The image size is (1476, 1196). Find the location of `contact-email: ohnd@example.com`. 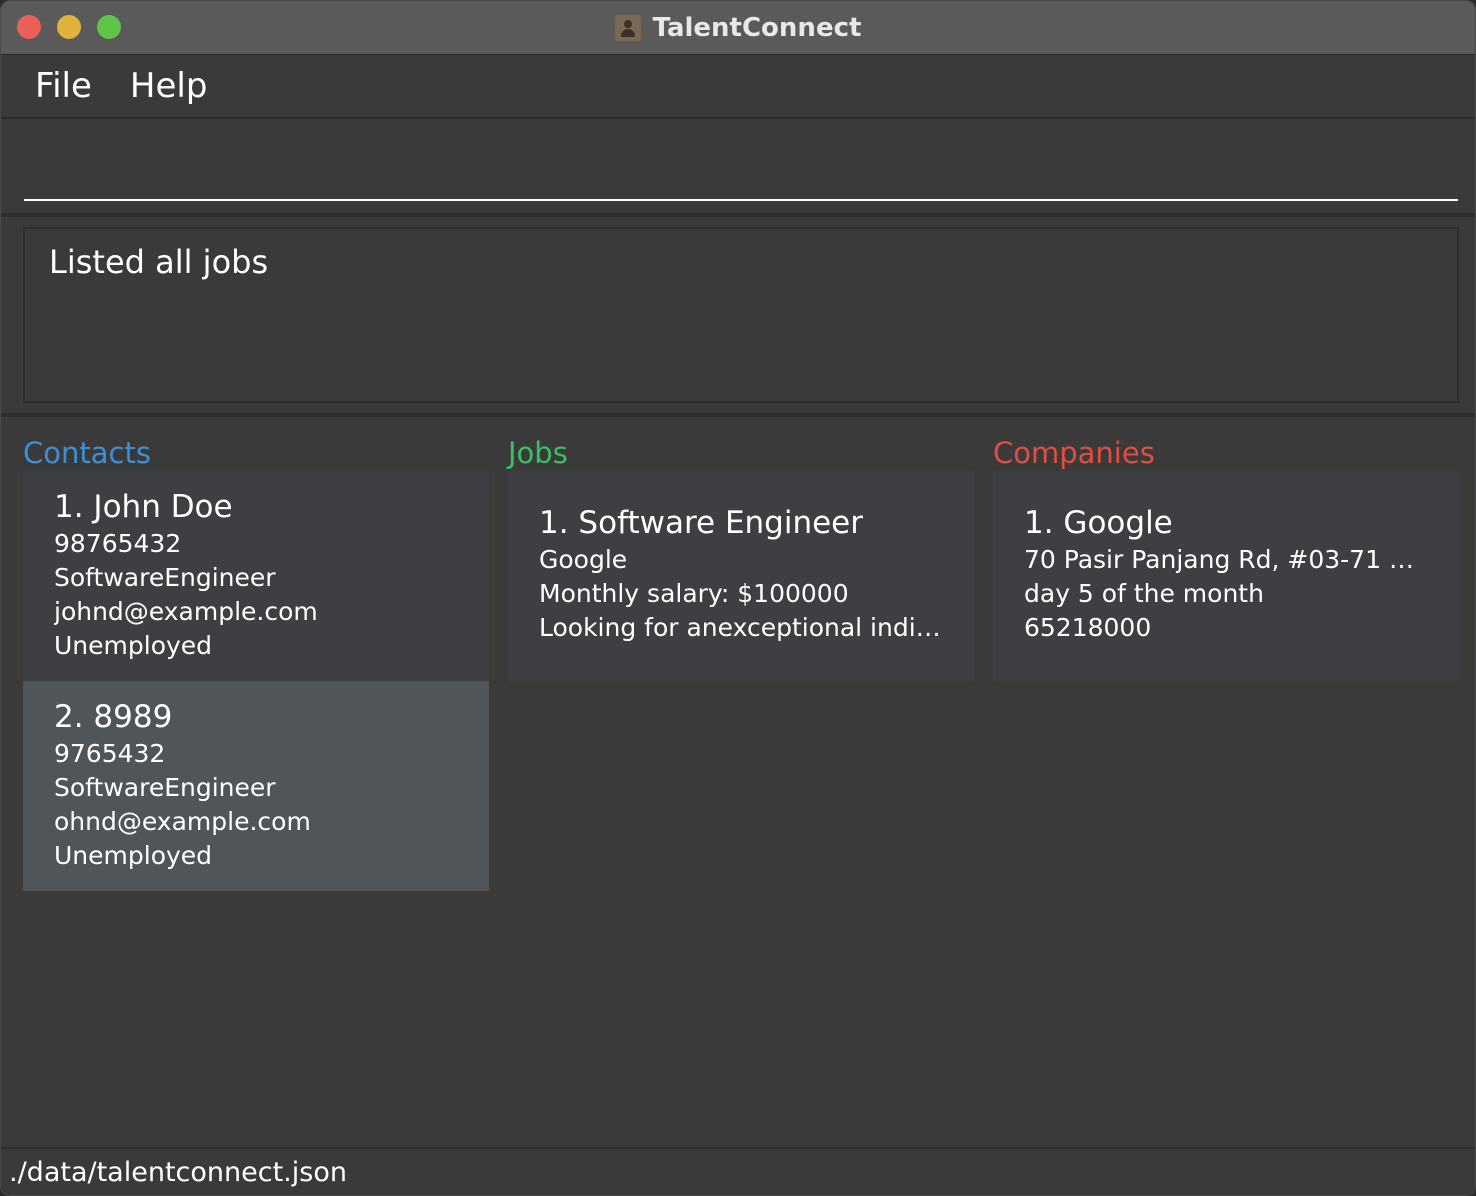

contact-email: ohnd@example.com is located at coordinates (182, 821).